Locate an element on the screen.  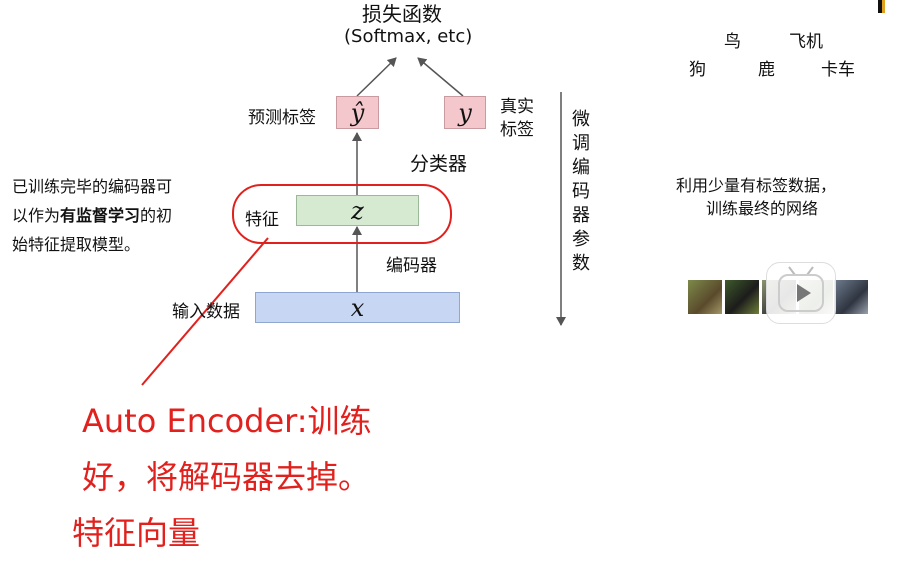
left-note-bold: 有监督学习 is located at coordinates (100, 215).